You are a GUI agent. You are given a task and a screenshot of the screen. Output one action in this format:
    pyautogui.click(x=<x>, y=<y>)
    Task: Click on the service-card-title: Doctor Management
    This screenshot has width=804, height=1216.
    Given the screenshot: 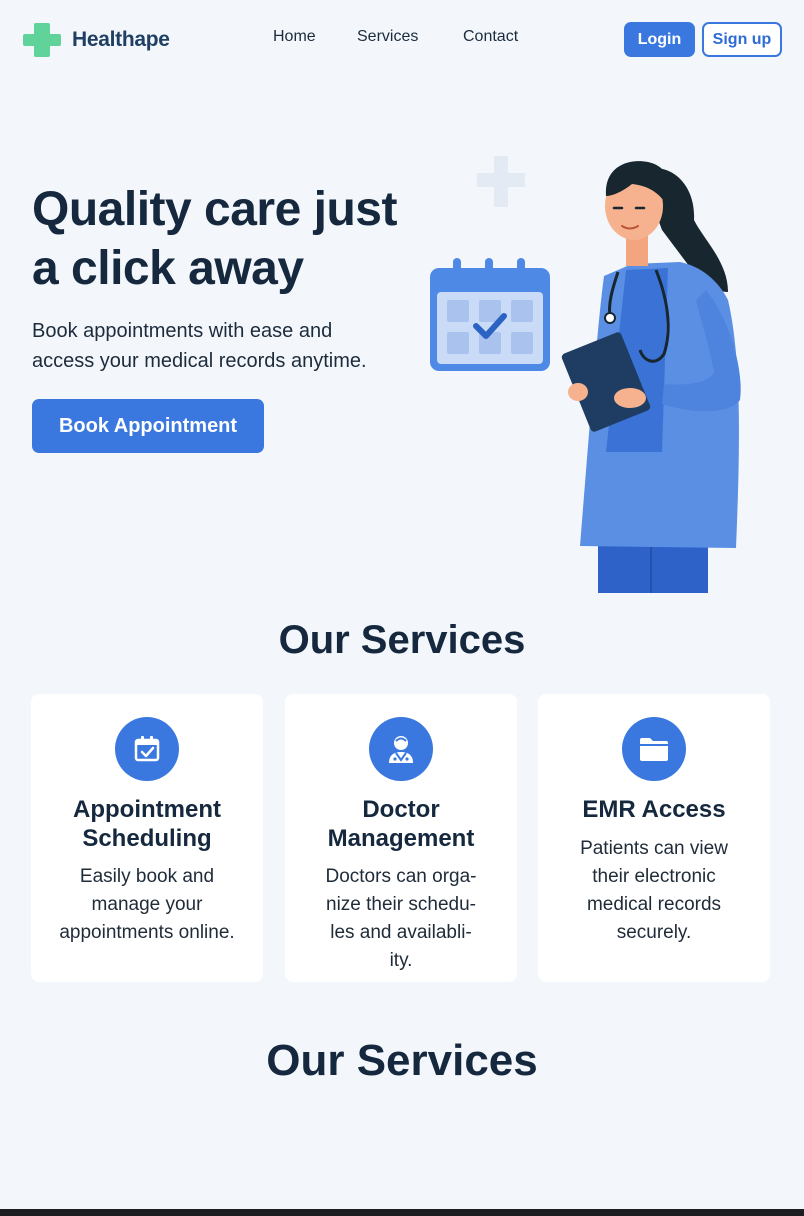 What is the action you would take?
    pyautogui.click(x=401, y=824)
    